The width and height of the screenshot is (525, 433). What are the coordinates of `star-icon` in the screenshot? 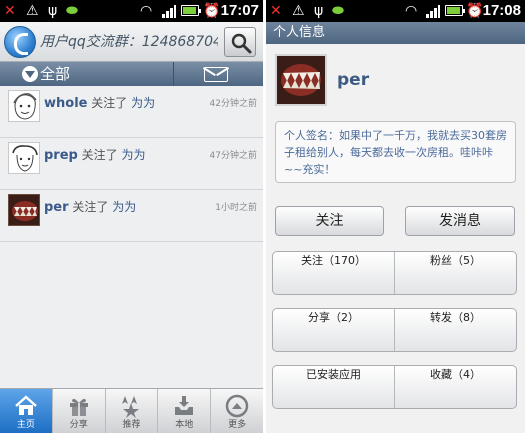 It's located at (131, 407).